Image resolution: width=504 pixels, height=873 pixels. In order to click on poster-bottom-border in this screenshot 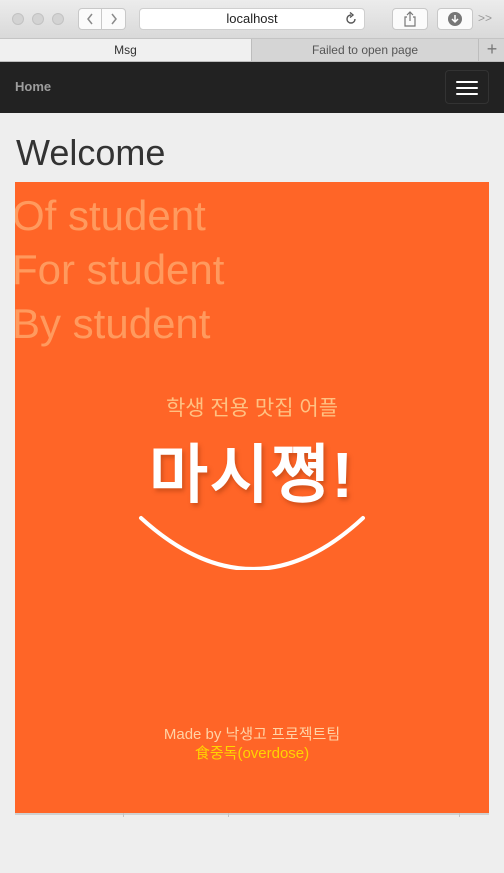, I will do `click(252, 815)`.